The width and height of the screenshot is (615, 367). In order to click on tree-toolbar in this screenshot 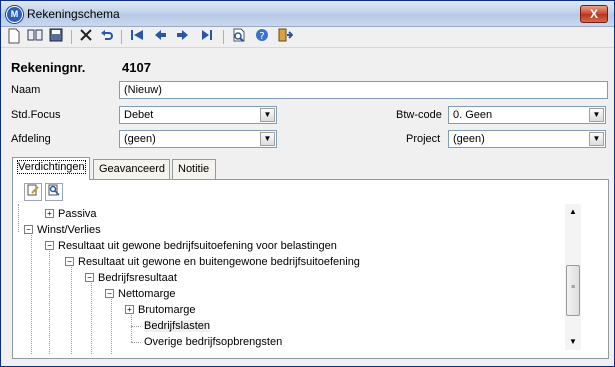, I will do `click(41, 192)`.